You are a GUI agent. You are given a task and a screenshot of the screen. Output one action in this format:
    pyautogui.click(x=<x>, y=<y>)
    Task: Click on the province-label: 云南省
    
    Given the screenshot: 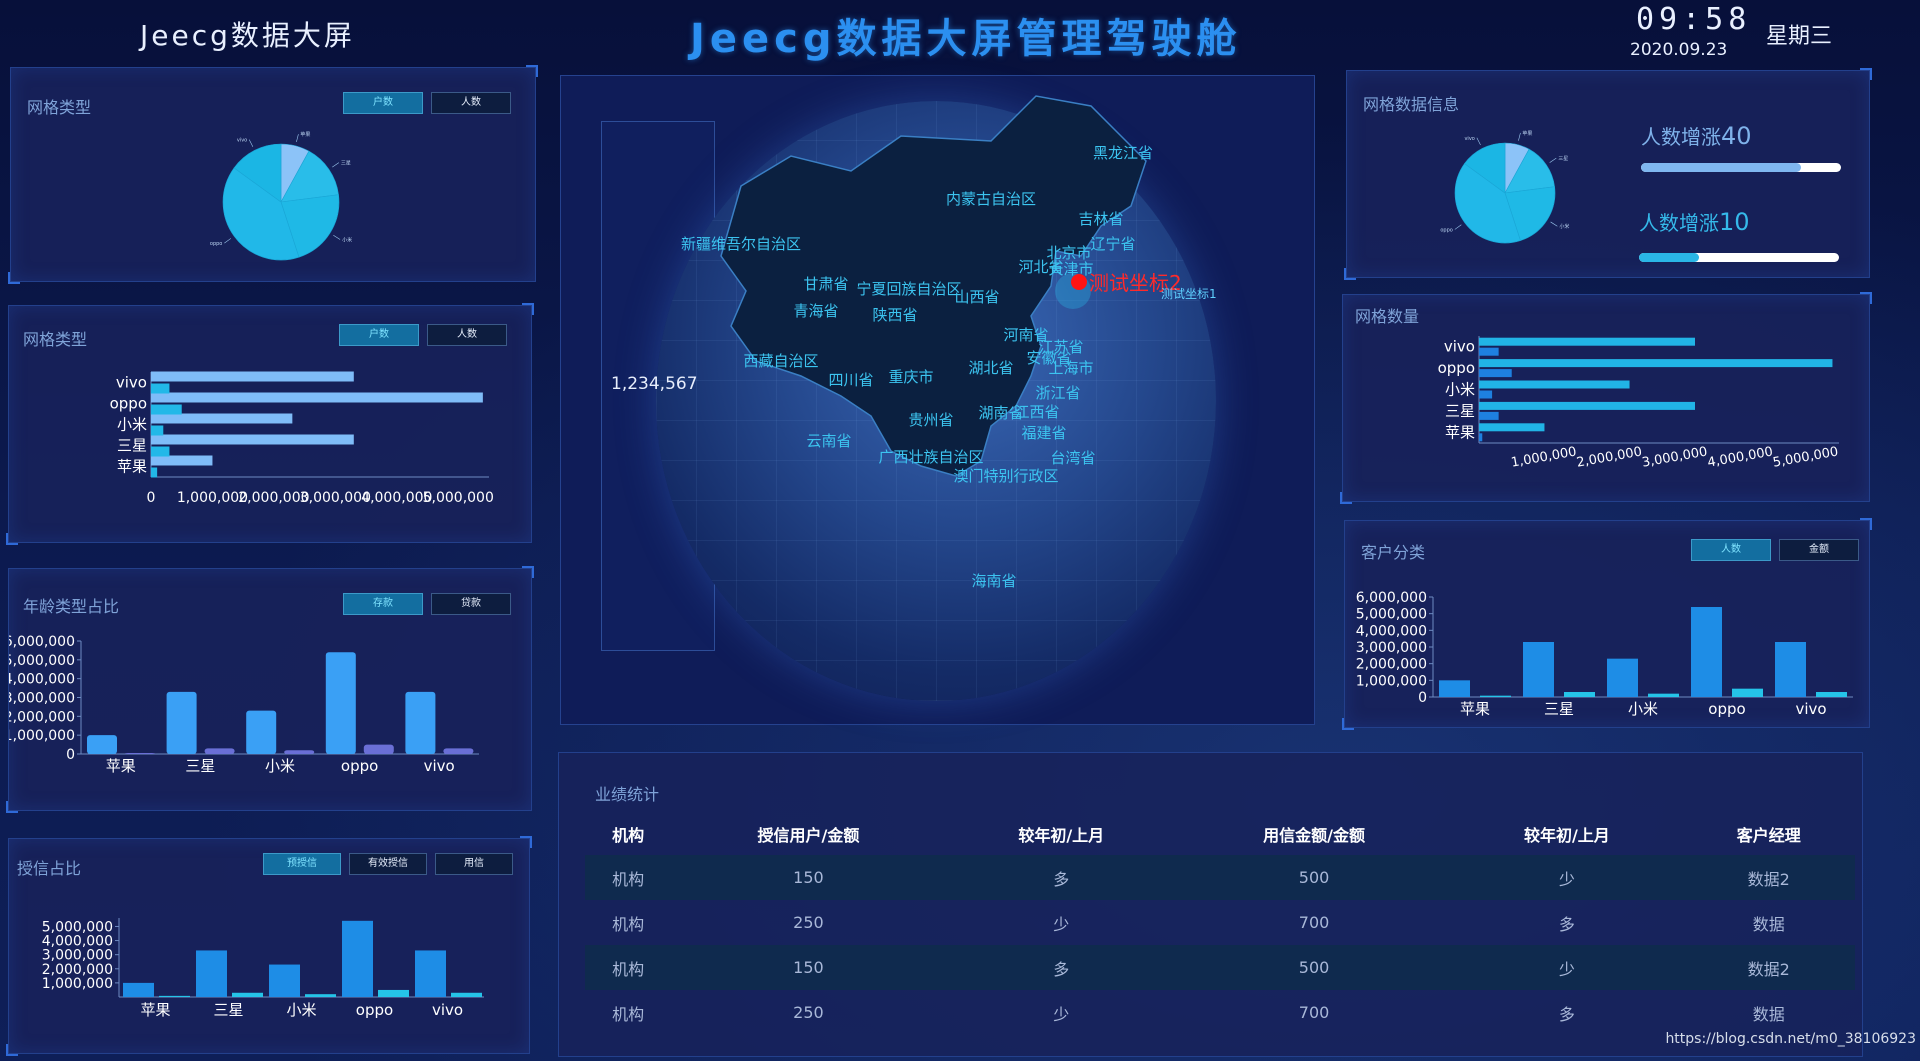 What is the action you would take?
    pyautogui.click(x=828, y=441)
    